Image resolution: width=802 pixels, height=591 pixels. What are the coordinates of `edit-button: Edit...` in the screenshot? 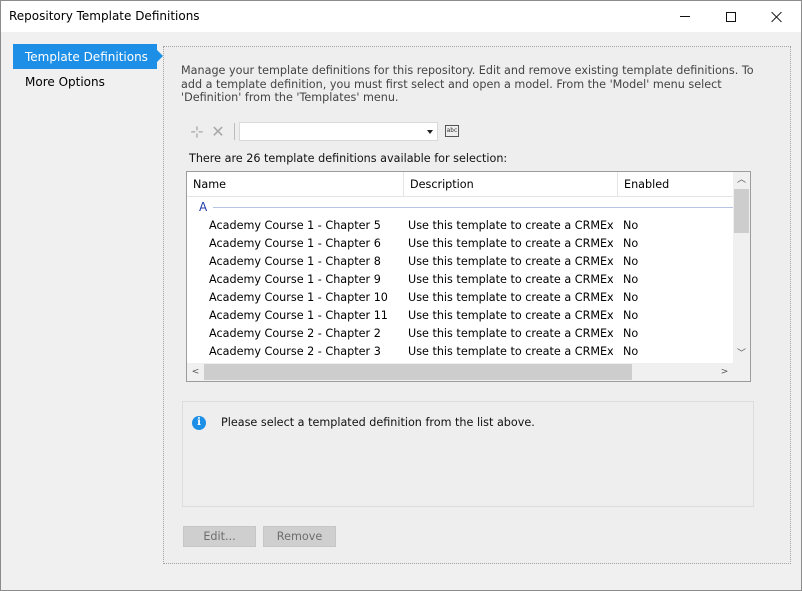 It's located at (219, 536).